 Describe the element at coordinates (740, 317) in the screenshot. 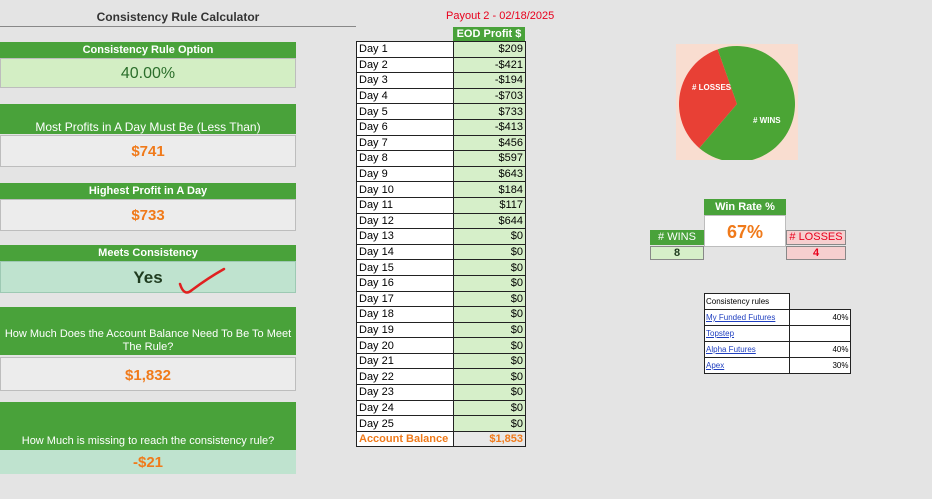

I see `rule-link: My Funded Futures` at that location.